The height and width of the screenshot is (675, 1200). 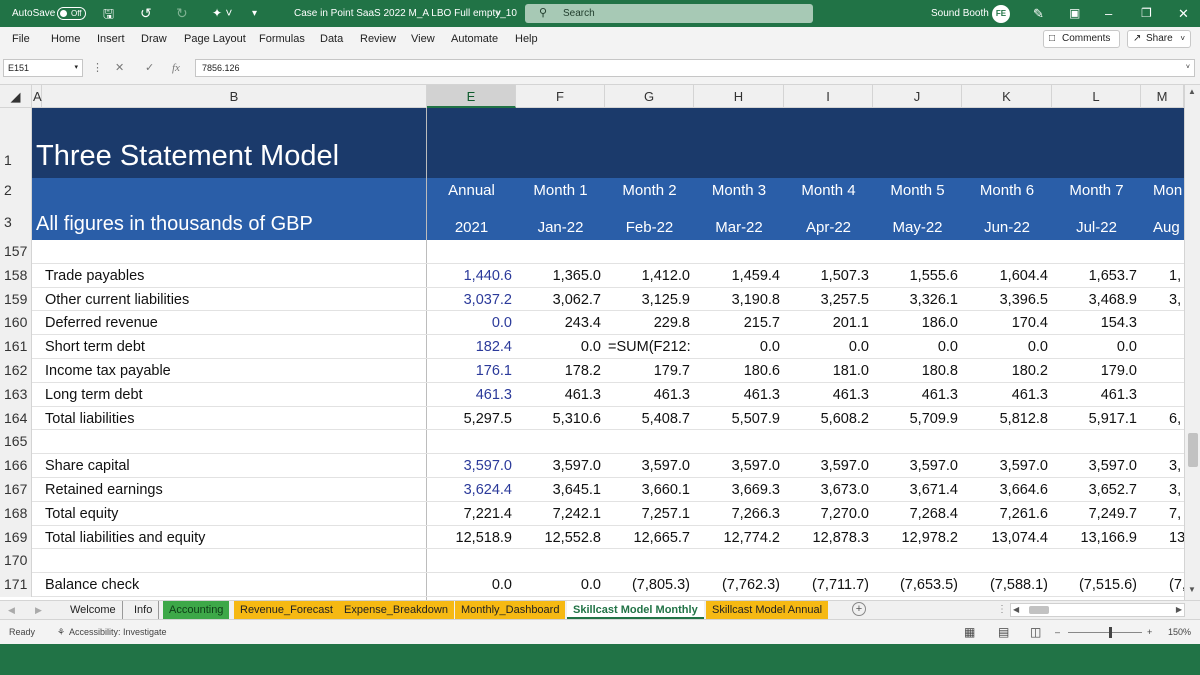 I want to click on sheet-tab: Welcome, so click(x=93, y=610).